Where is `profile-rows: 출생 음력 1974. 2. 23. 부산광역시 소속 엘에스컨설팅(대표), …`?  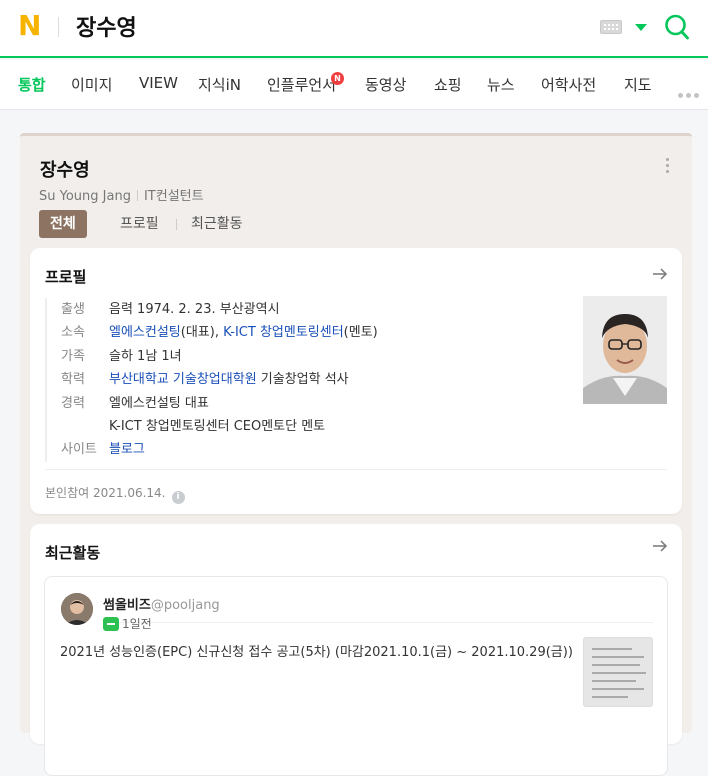
profile-rows: 출생 음력 1974. 2. 23. 부산광역시 소속 엘에스컨설팅(대표), … is located at coordinates (211, 380).